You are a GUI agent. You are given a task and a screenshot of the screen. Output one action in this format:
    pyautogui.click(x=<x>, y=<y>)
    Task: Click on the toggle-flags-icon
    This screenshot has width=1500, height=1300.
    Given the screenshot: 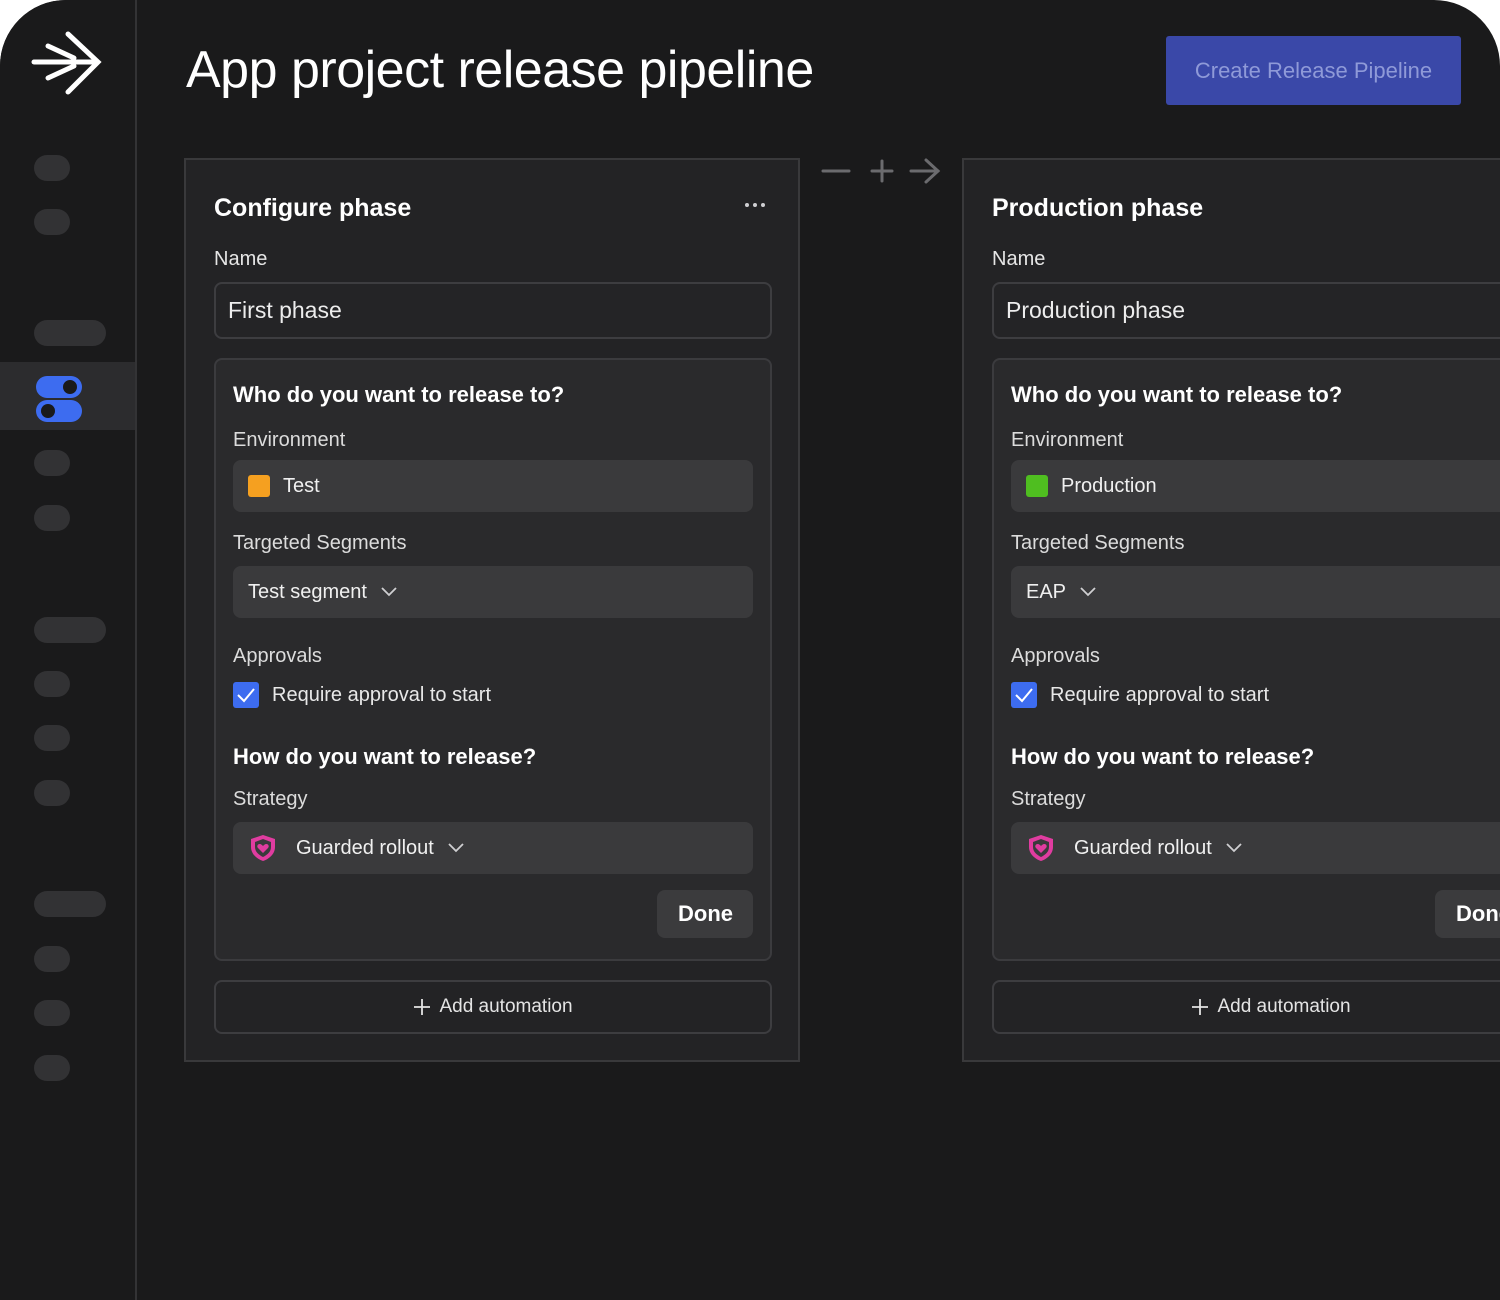 What is the action you would take?
    pyautogui.click(x=59, y=399)
    